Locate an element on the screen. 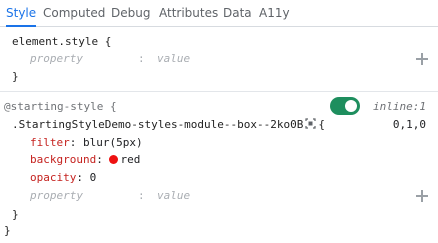  tab-attributes: Attributes is located at coordinates (188, 13).